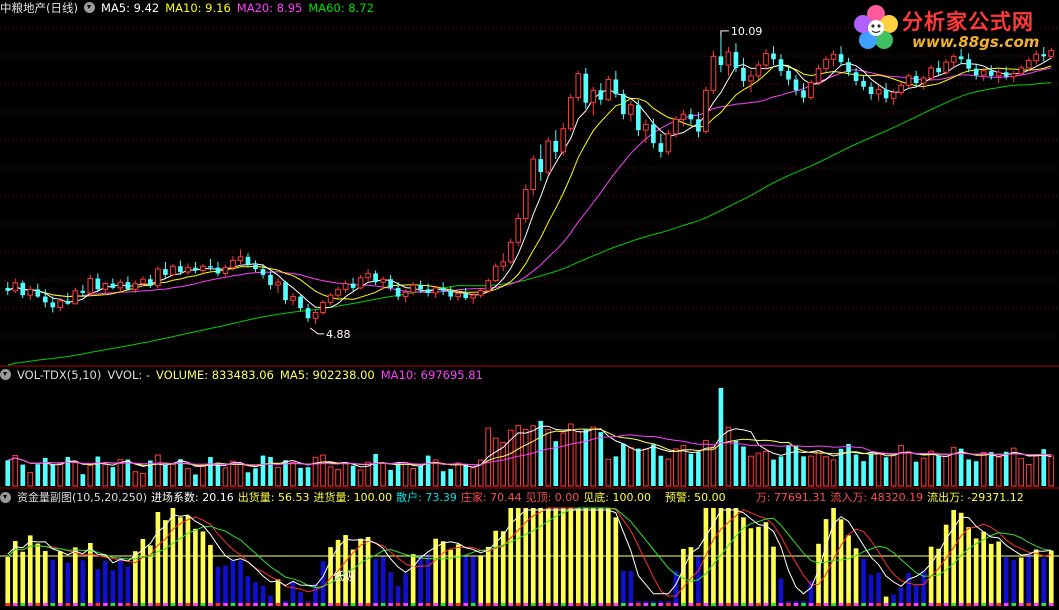 Image resolution: width=1059 pixels, height=610 pixels. What do you see at coordinates (273, 497) in the screenshot?
I see `chl-label: 出货量: 56.53` at bounding box center [273, 497].